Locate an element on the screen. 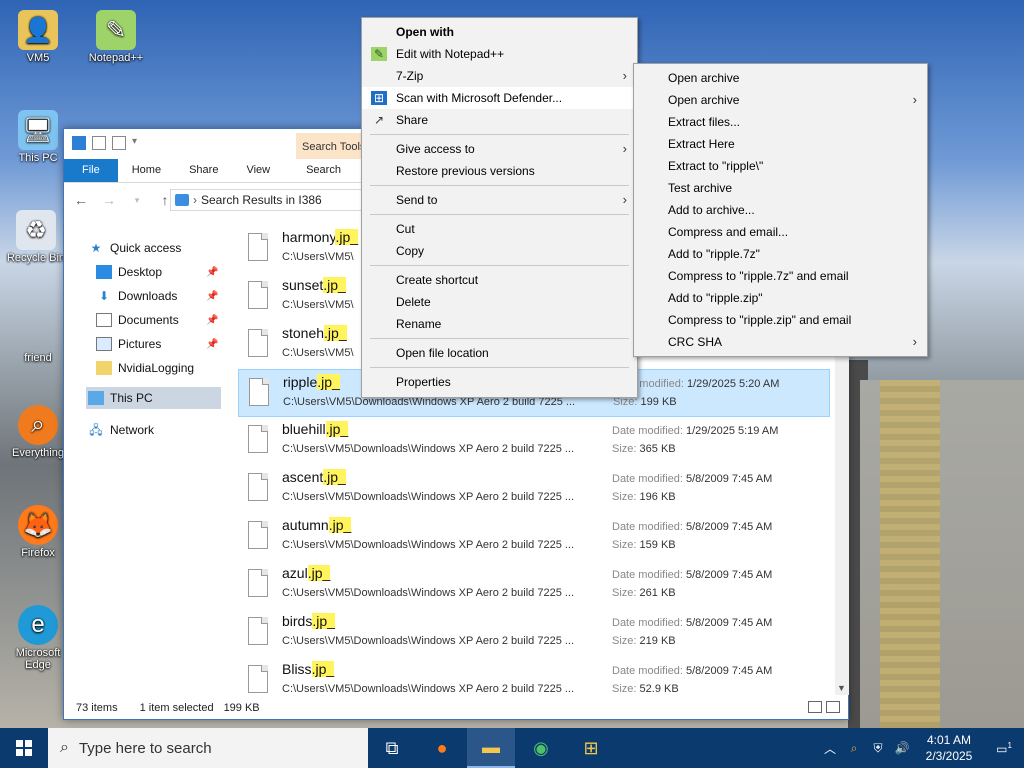 The image size is (1024, 768). tray-chevron-icon: ︿ is located at coordinates (830, 748).